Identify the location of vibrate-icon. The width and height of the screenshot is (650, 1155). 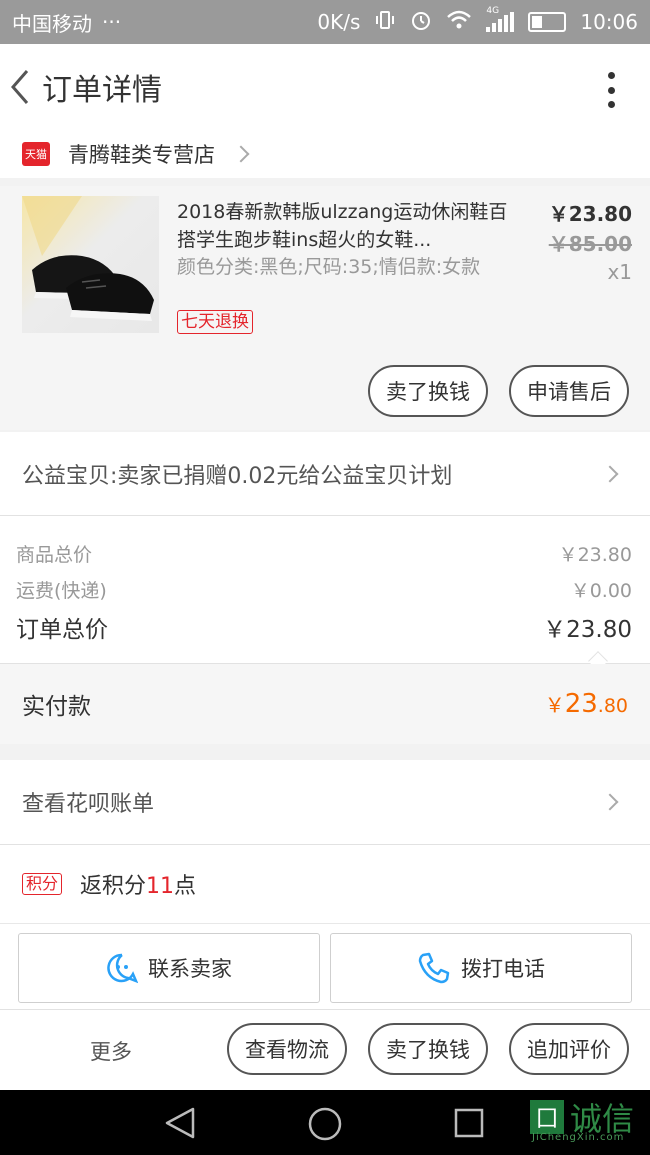
(385, 22).